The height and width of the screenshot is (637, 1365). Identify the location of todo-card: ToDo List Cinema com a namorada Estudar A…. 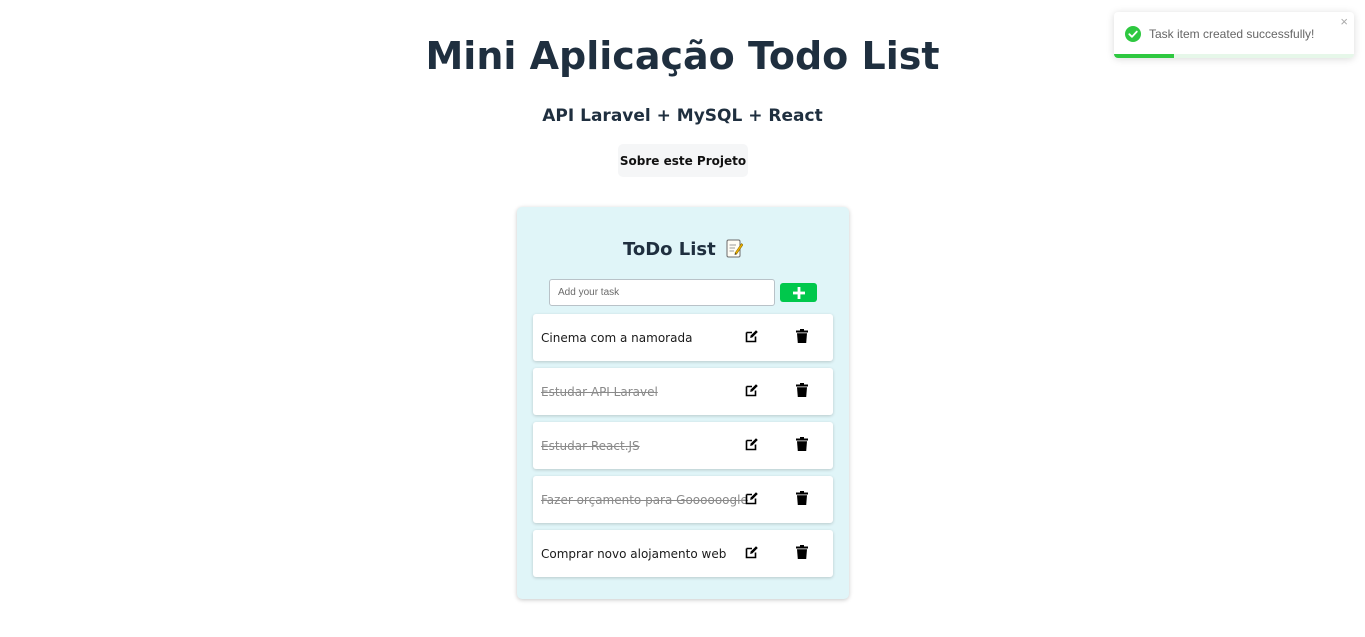
(683, 403).